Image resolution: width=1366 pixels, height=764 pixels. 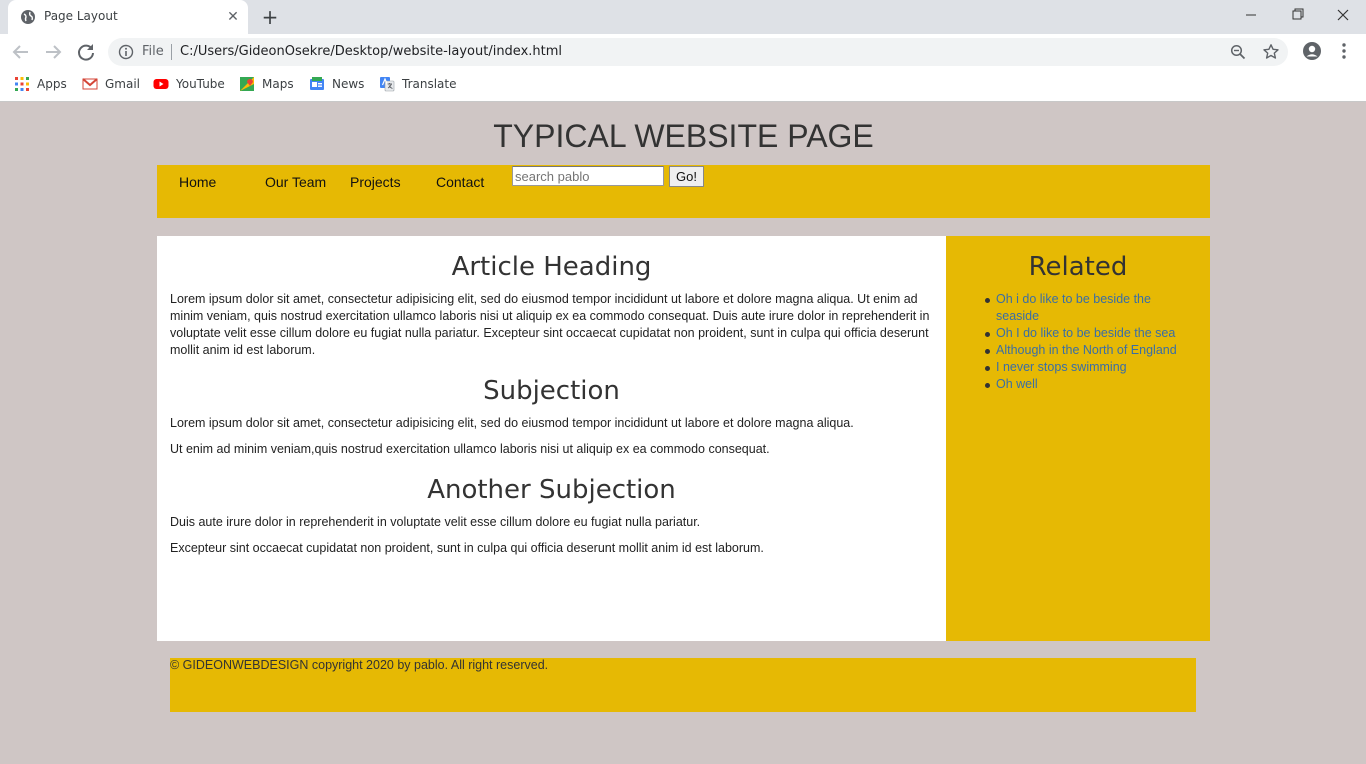 What do you see at coordinates (1078, 267) in the screenshot?
I see `related-heading: Related` at bounding box center [1078, 267].